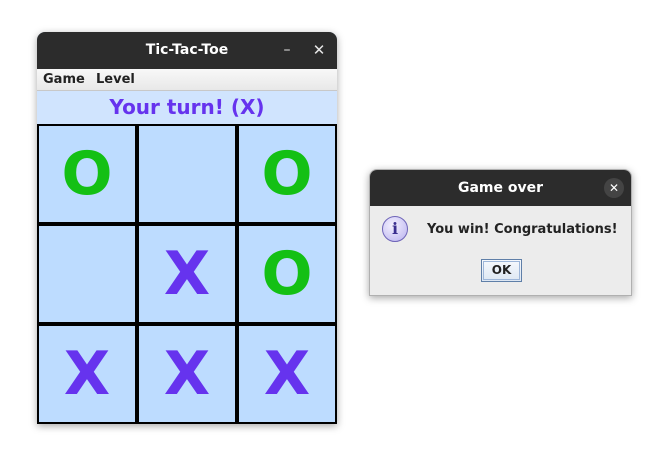 This screenshot has width=668, height=459. I want to click on board-cell-8: X, so click(187, 374).